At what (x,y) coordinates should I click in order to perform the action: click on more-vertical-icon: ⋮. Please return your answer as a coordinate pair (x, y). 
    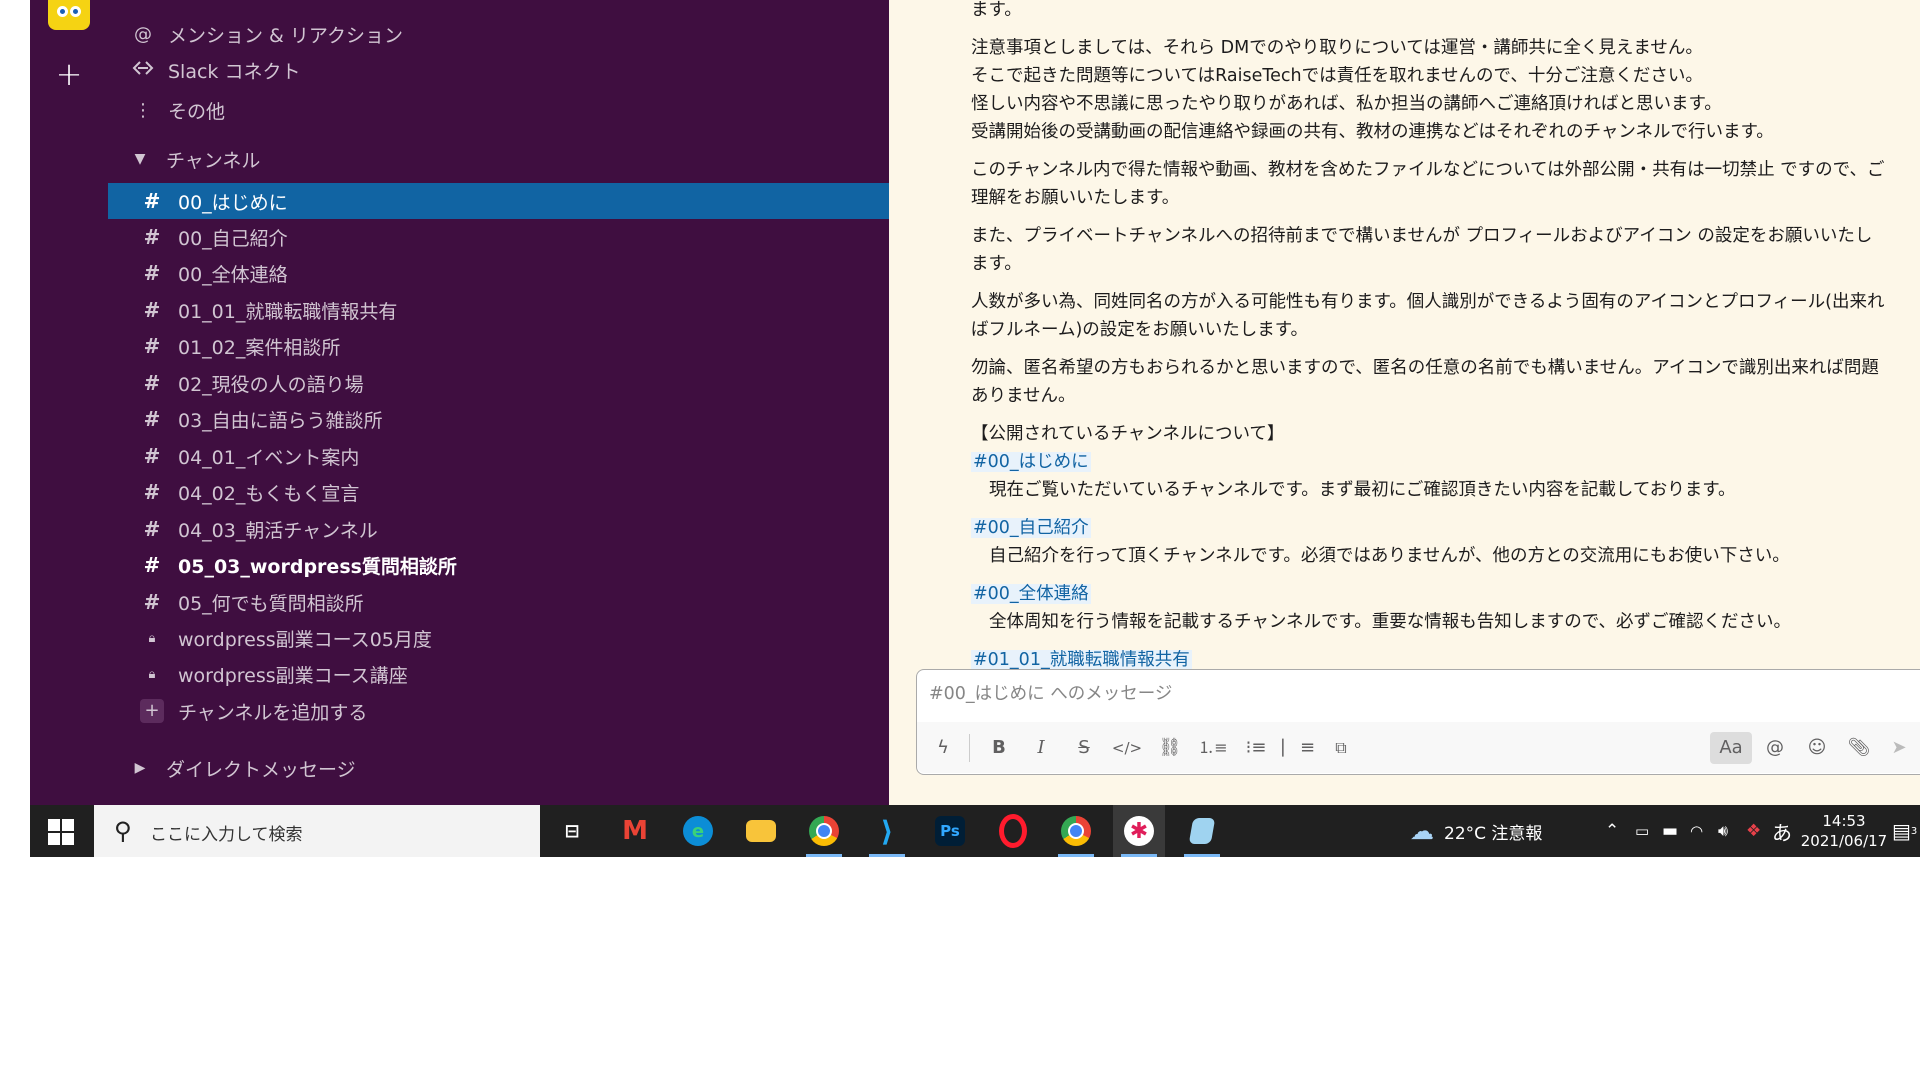
    Looking at the image, I should click on (143, 110).